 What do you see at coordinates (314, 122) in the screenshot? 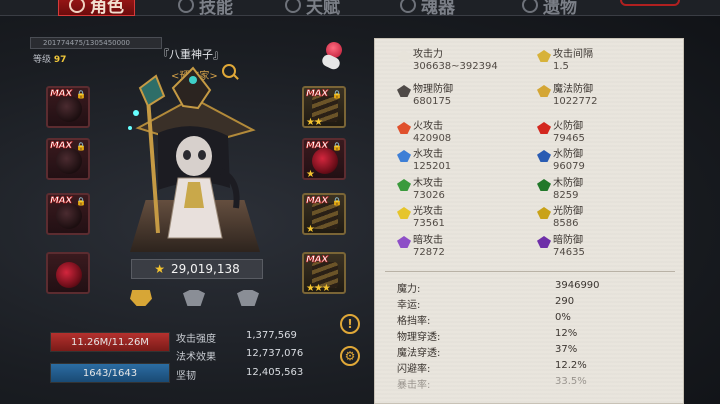
I see `star-rating: ★★` at bounding box center [314, 122].